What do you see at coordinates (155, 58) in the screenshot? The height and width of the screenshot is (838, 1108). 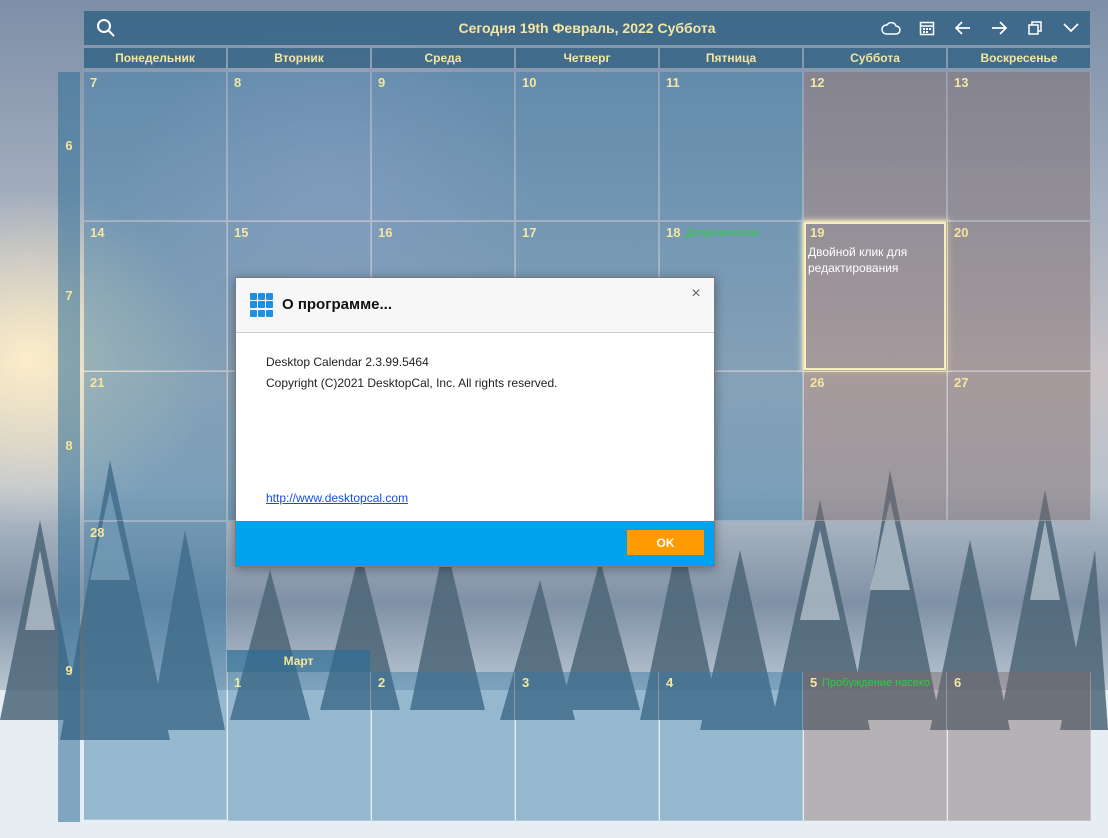 I see `weekday-header-monday: Понедельник` at bounding box center [155, 58].